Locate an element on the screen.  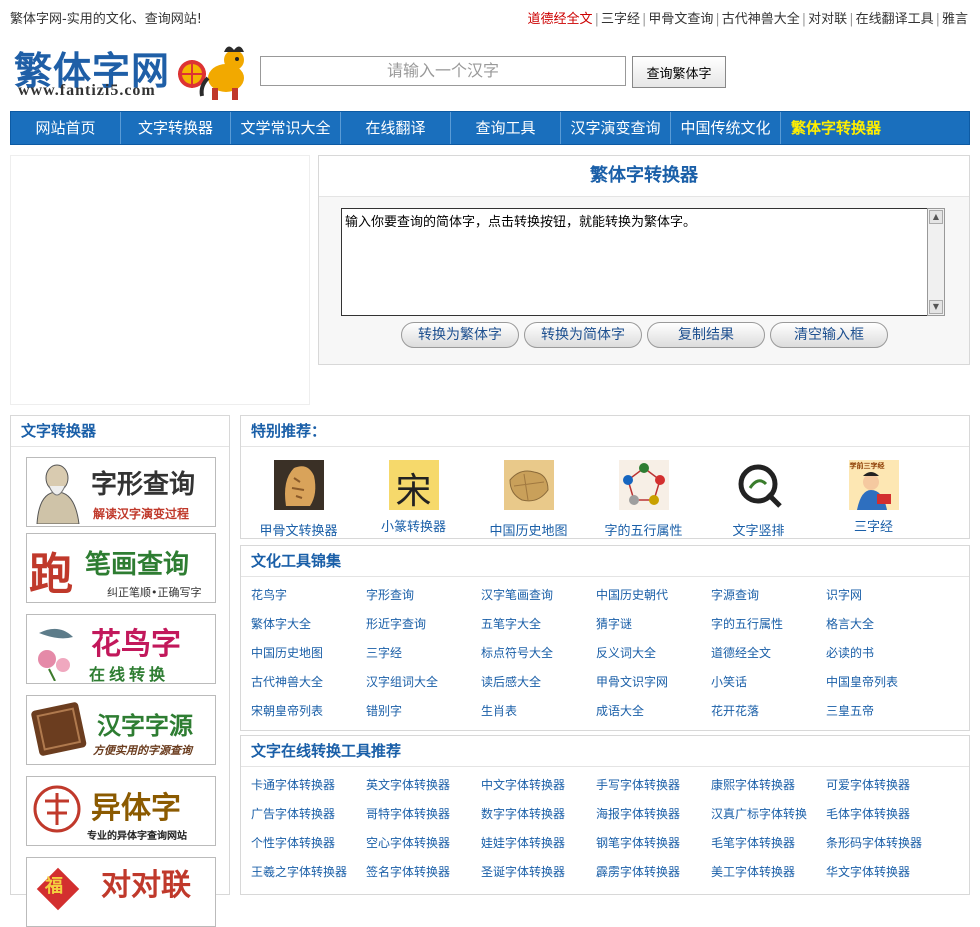
tool-link: 古代神兽大全 is located at coordinates (308, 687).